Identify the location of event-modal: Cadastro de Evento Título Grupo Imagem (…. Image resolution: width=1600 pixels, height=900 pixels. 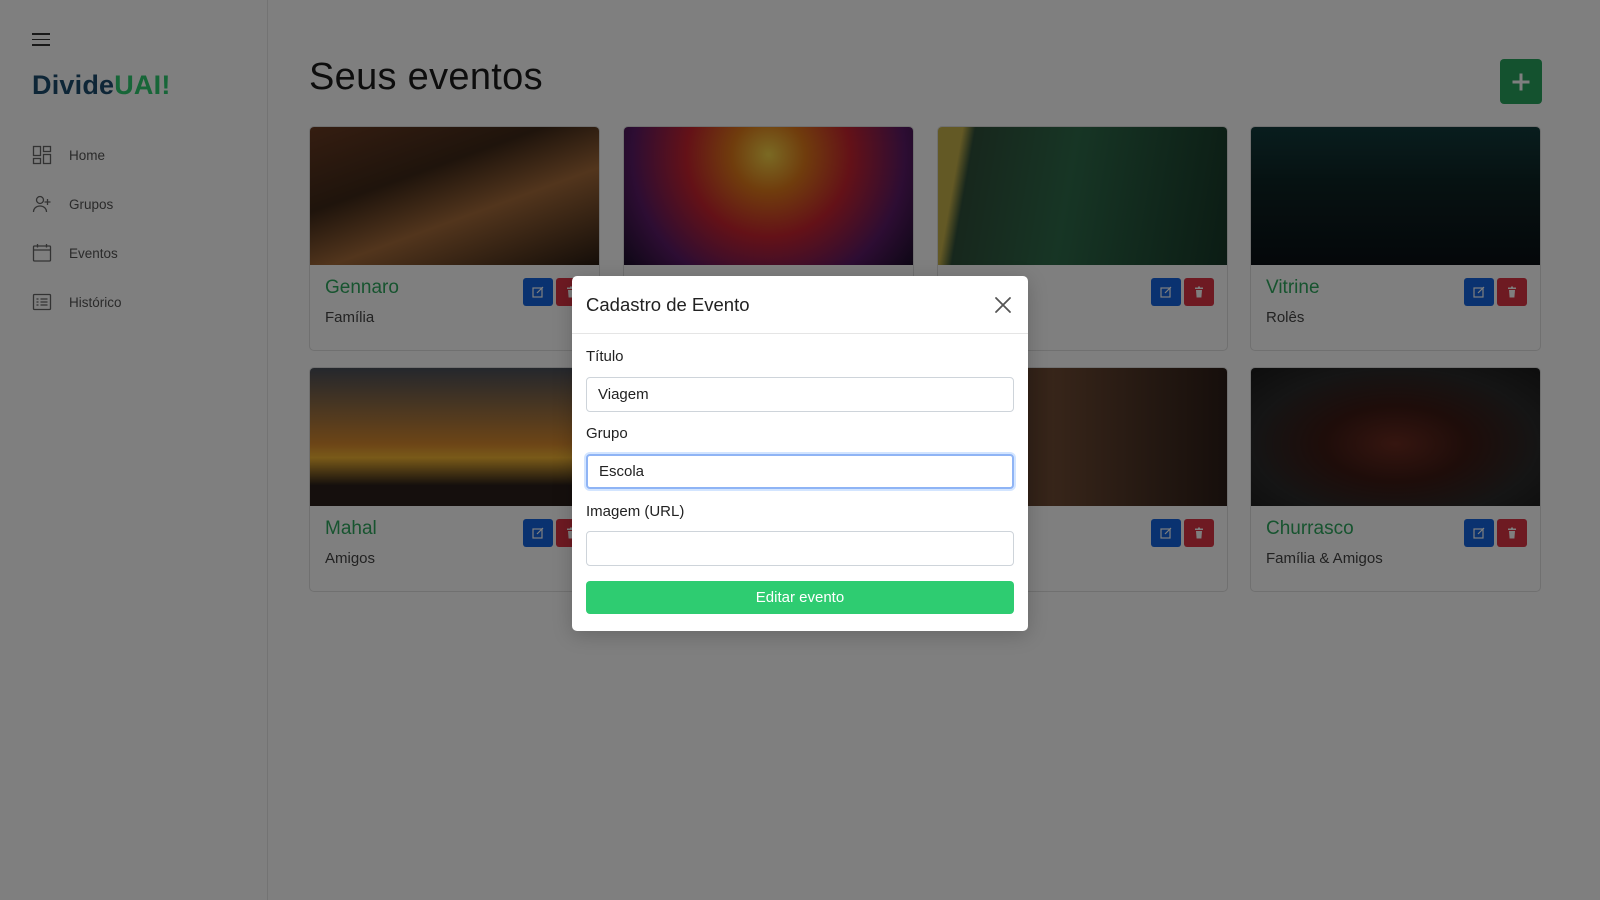
(800, 453).